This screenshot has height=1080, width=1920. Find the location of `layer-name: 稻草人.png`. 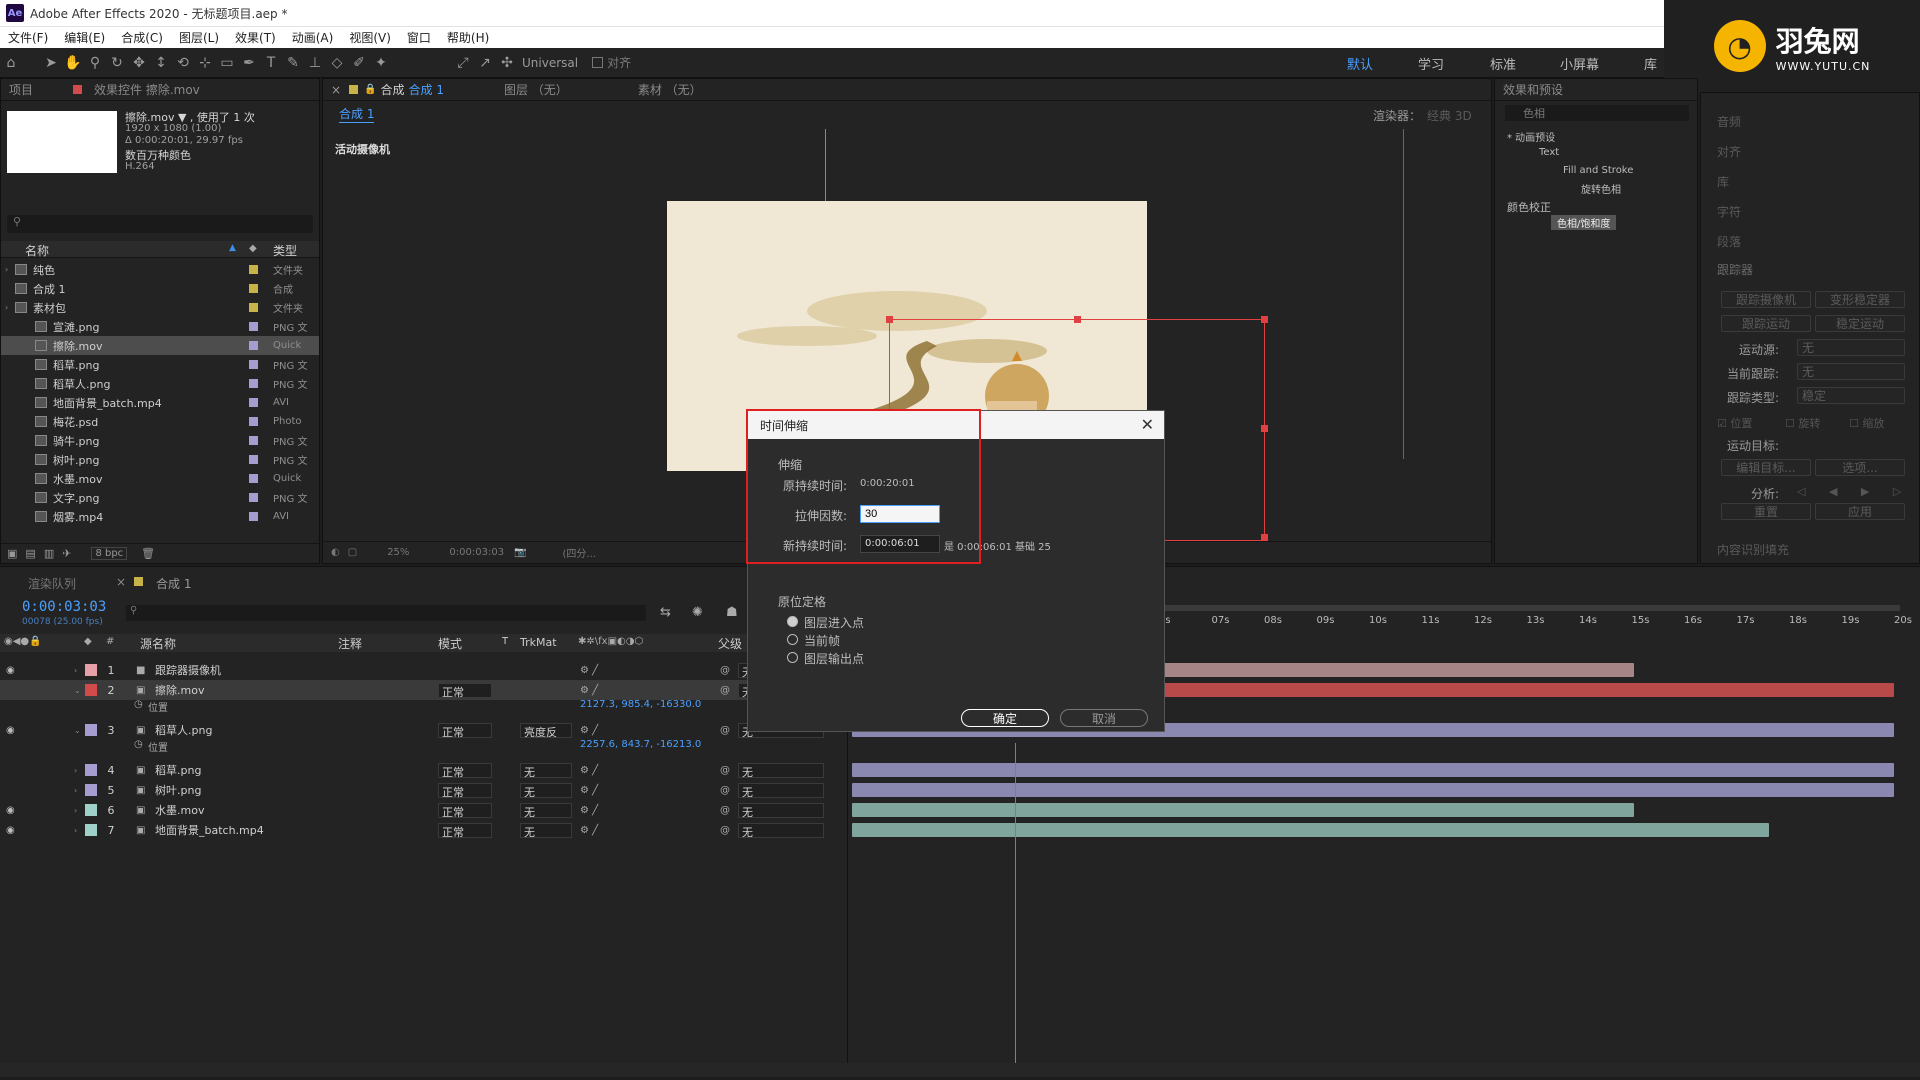

layer-name: 稻草人.png is located at coordinates (183, 730).